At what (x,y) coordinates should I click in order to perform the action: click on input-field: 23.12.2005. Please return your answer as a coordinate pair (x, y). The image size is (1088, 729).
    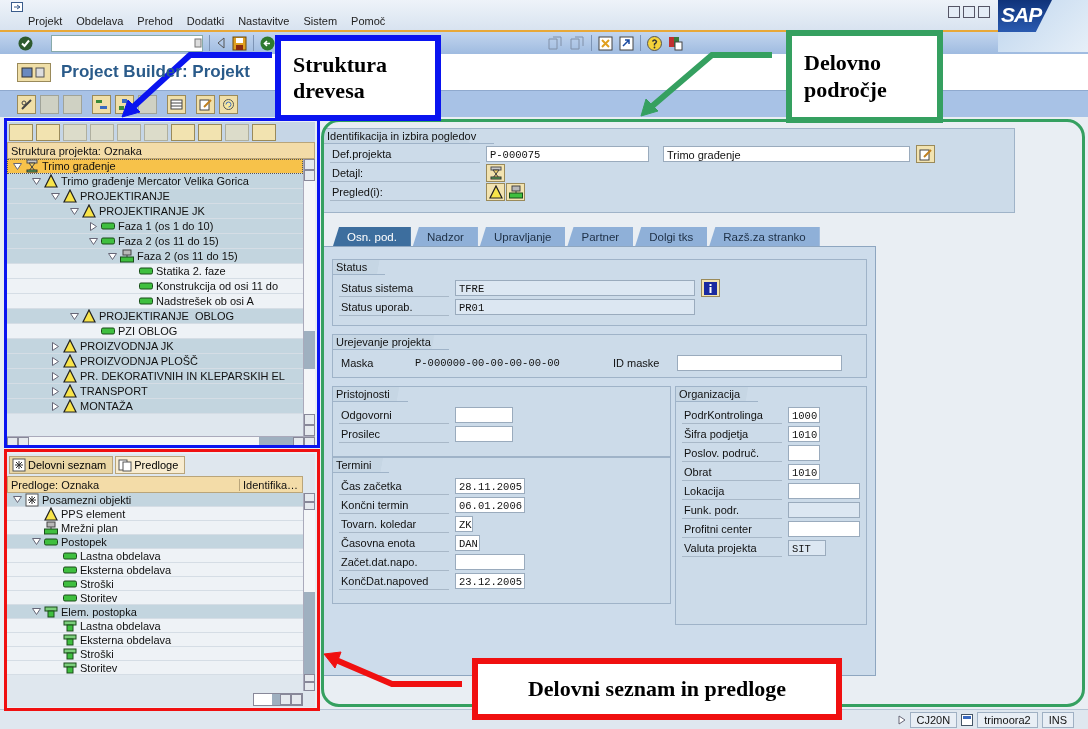
    Looking at the image, I should click on (490, 581).